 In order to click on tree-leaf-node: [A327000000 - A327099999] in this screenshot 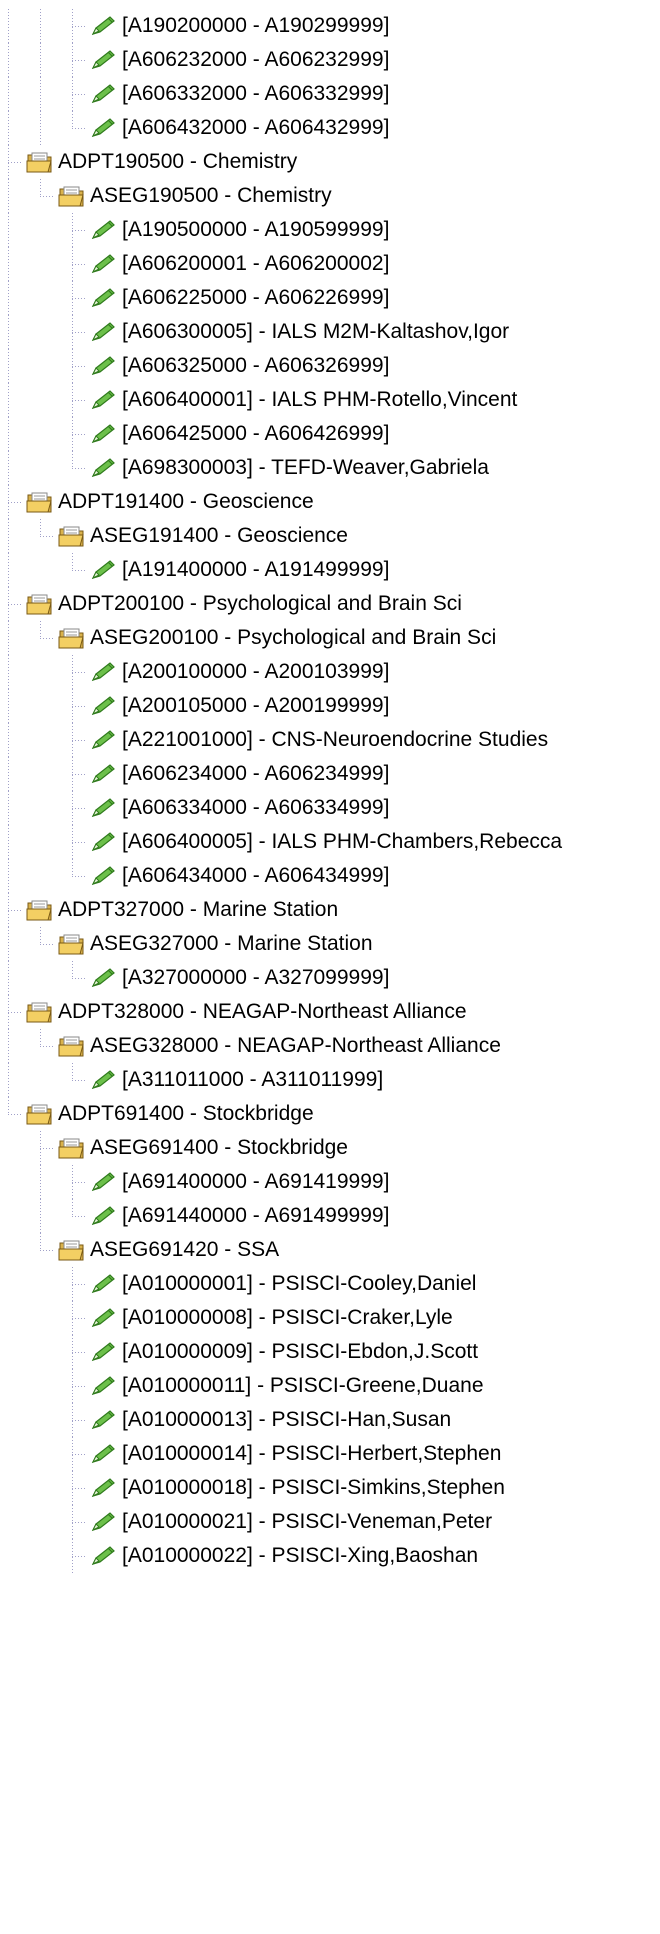, I will do `click(239, 978)`.